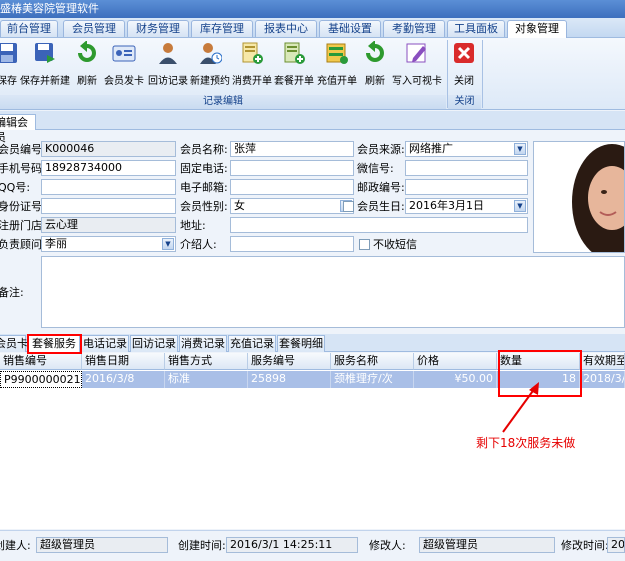  Describe the element at coordinates (375, 168) in the screenshot. I see `wechat-label: 微信号:` at that location.